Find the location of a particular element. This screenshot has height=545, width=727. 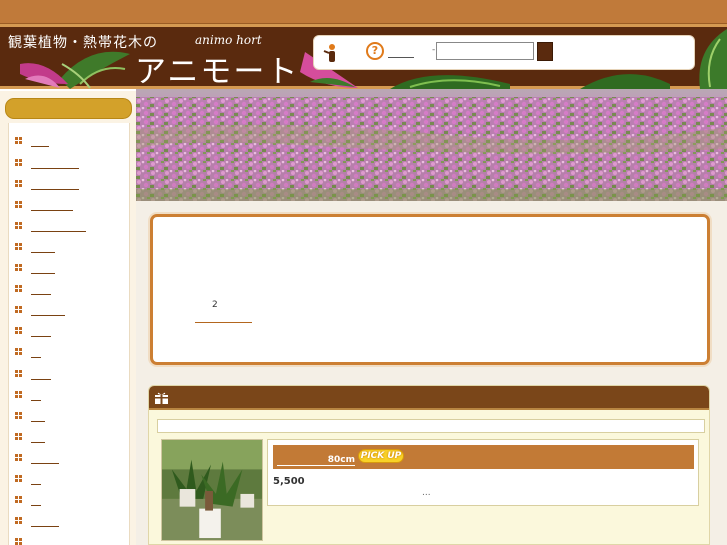

product-title-link: 80cm is located at coordinates (316, 460).